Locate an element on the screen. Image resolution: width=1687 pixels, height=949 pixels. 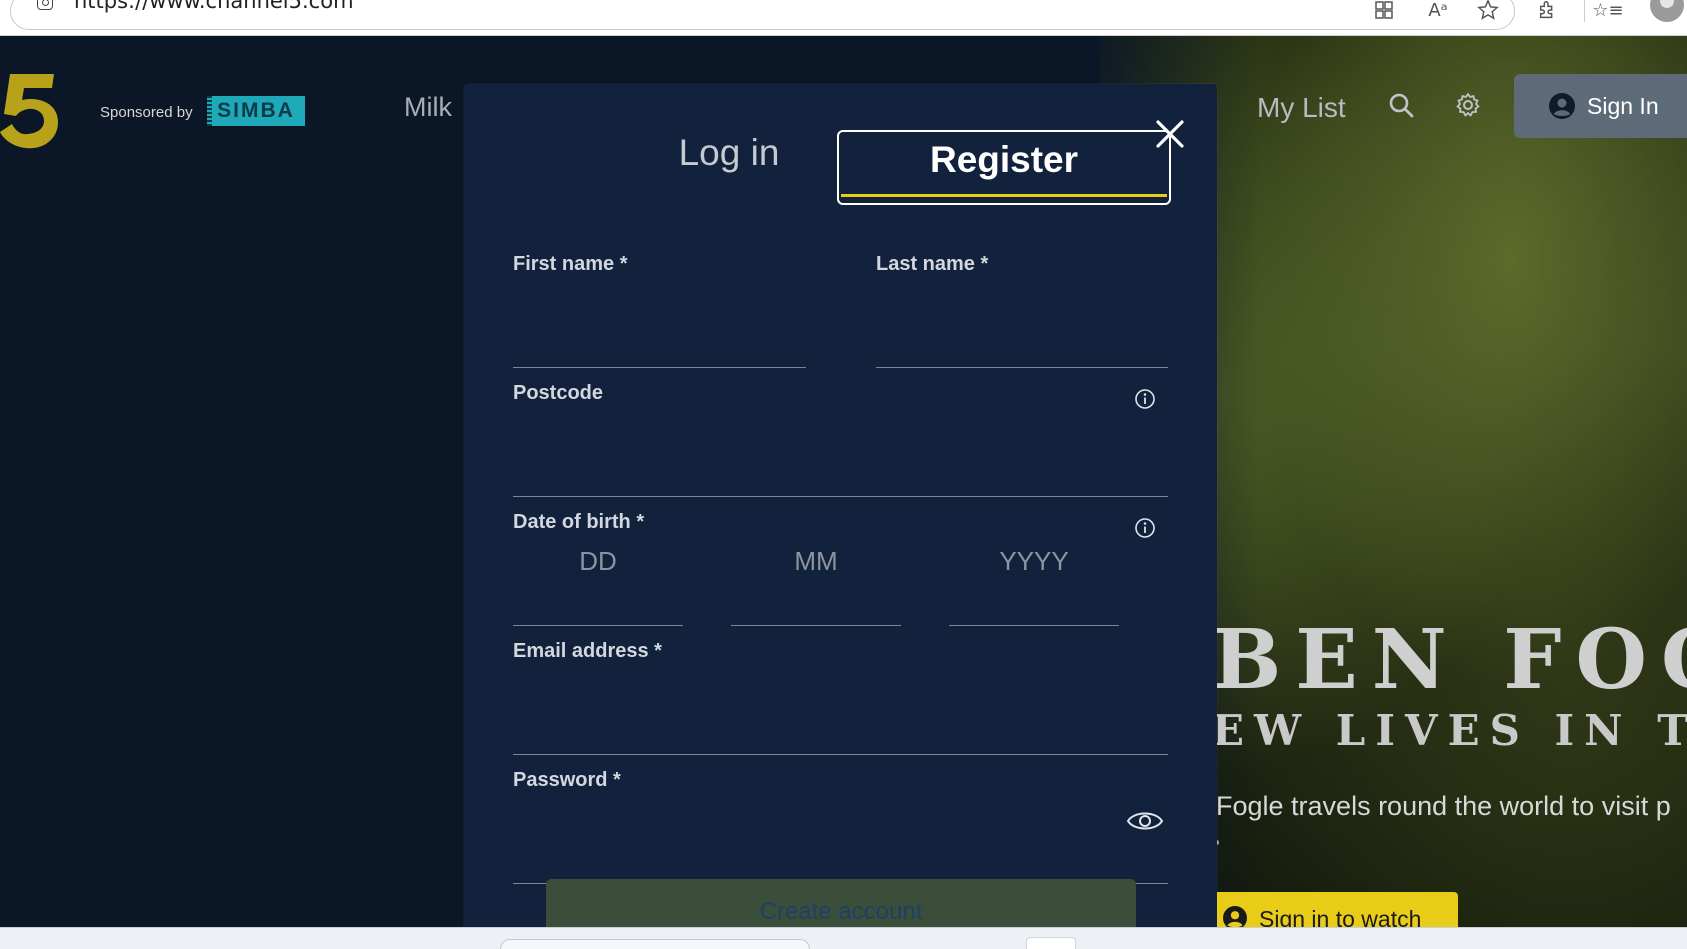
gear-icon is located at coordinates (1468, 105).